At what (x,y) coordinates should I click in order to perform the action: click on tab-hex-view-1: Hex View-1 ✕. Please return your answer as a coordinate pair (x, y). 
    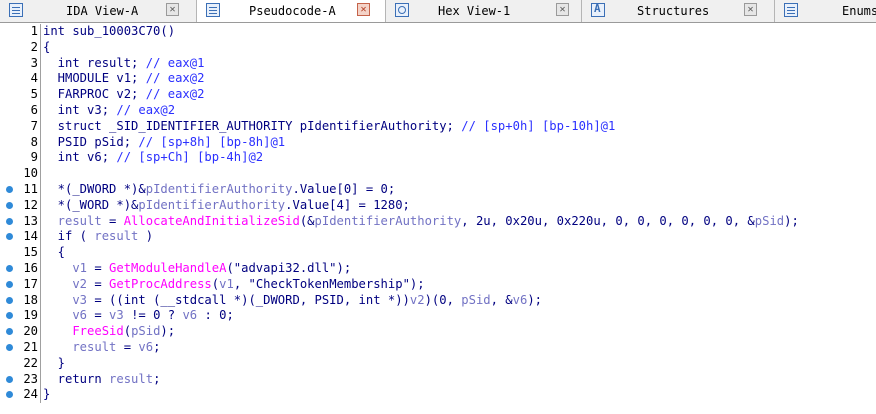
    Looking at the image, I should click on (484, 11).